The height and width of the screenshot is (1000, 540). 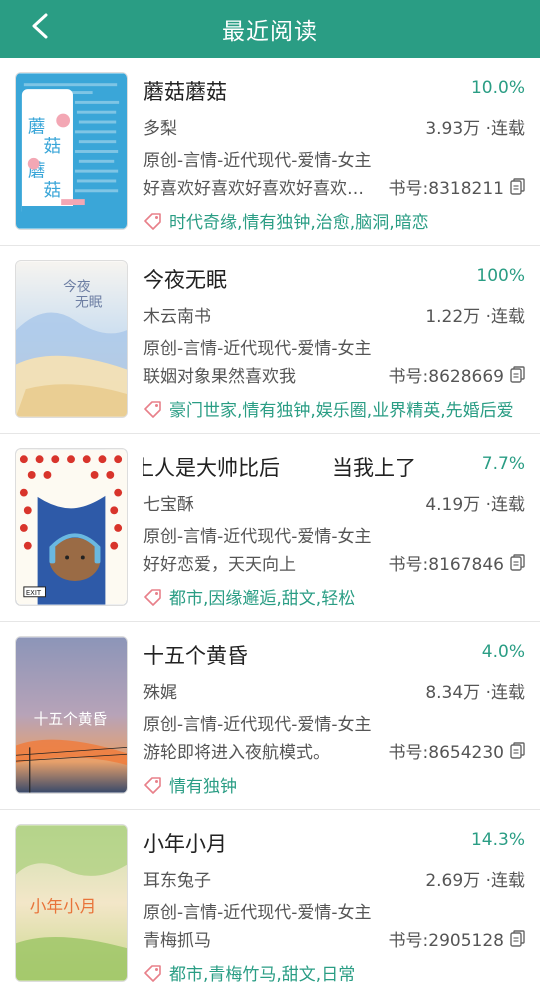 What do you see at coordinates (475, 129) in the screenshot?
I see `word-count-status: 3.93万 ·连载` at bounding box center [475, 129].